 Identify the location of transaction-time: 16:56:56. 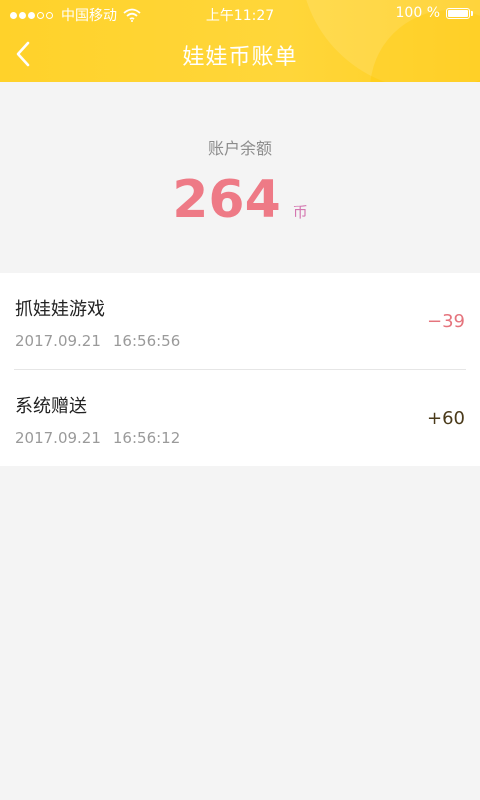
(146, 341).